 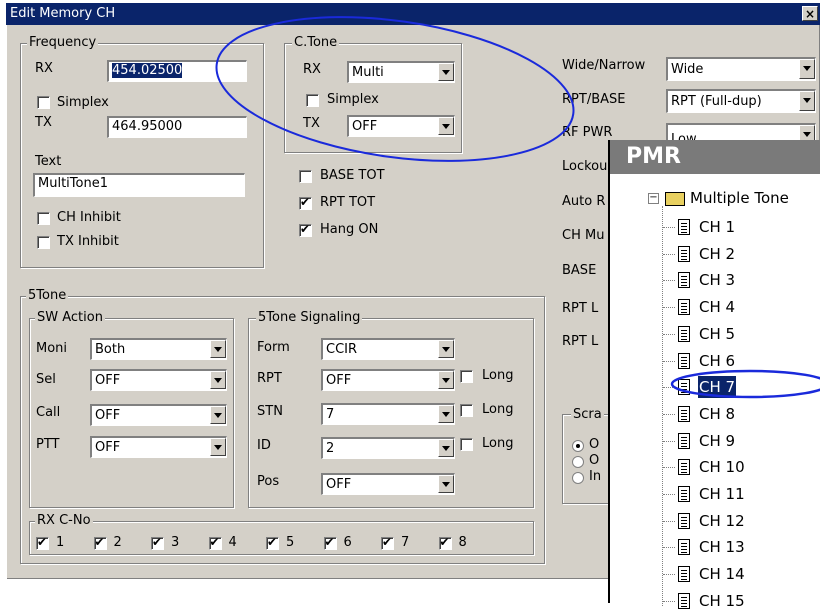 What do you see at coordinates (177, 127) in the screenshot?
I see `tx-freq-input: 464.95000` at bounding box center [177, 127].